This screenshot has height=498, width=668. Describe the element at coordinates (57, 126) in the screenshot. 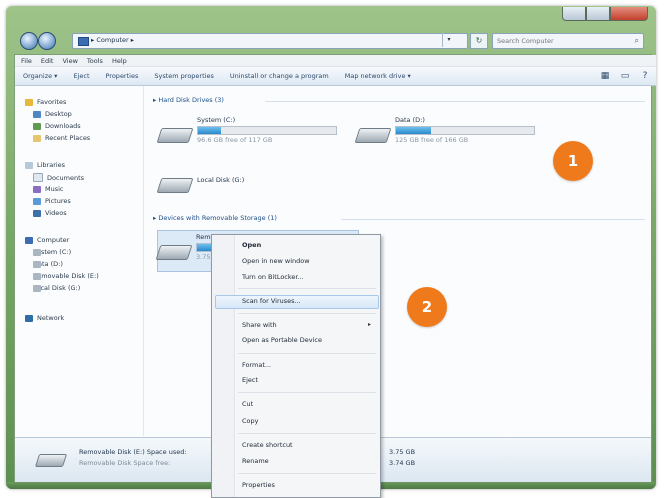

I see `sidebar-item-downloads: Downloads` at that location.